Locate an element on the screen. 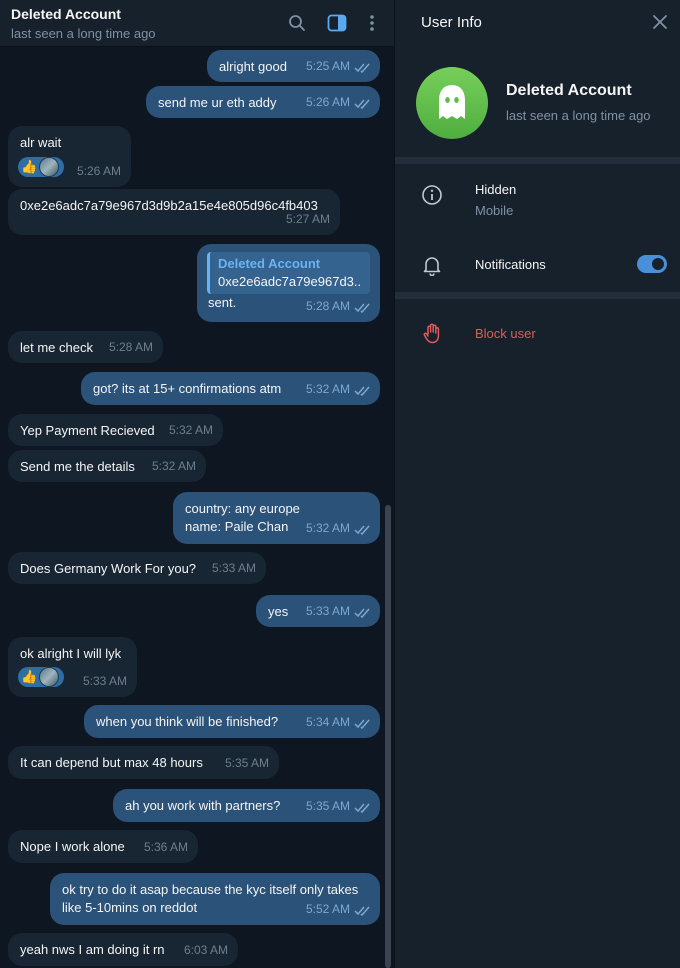  panel-title: User Info is located at coordinates (451, 22).